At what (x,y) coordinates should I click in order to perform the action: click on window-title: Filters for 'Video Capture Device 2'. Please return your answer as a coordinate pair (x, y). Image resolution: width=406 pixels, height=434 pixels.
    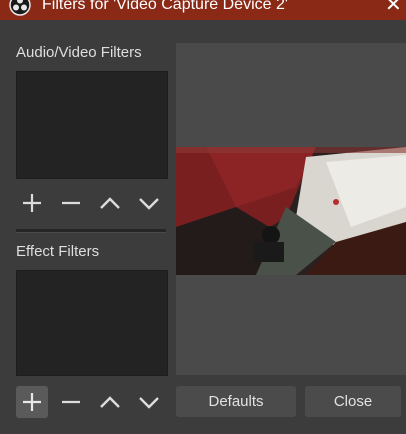
    Looking at the image, I should click on (165, 6).